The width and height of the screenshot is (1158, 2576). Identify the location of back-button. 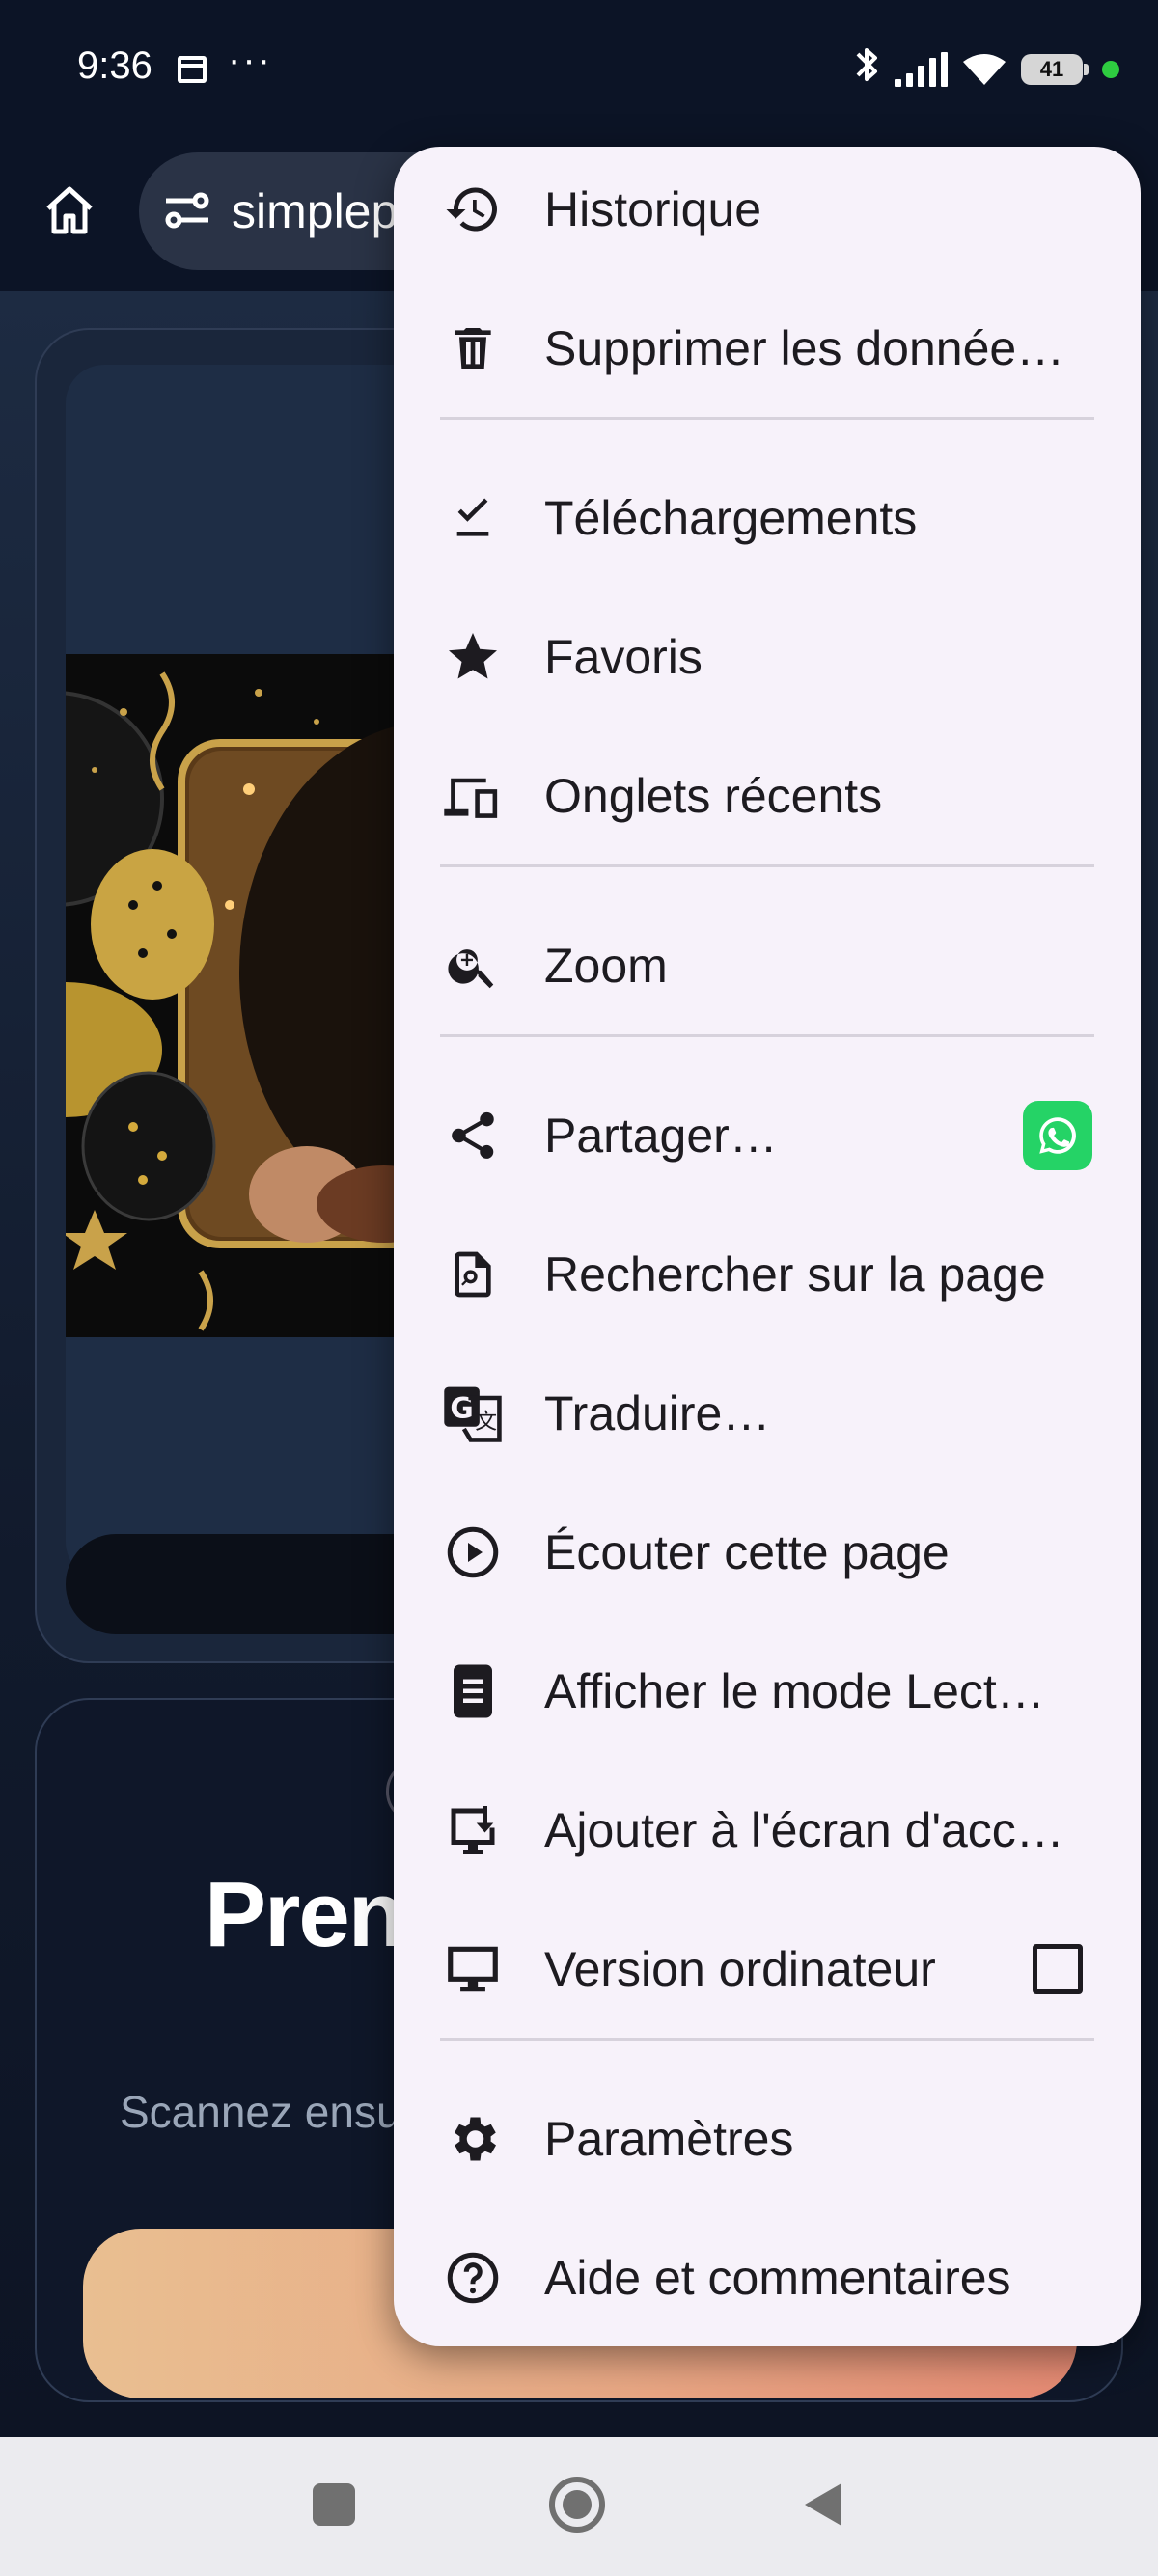
(823, 2505).